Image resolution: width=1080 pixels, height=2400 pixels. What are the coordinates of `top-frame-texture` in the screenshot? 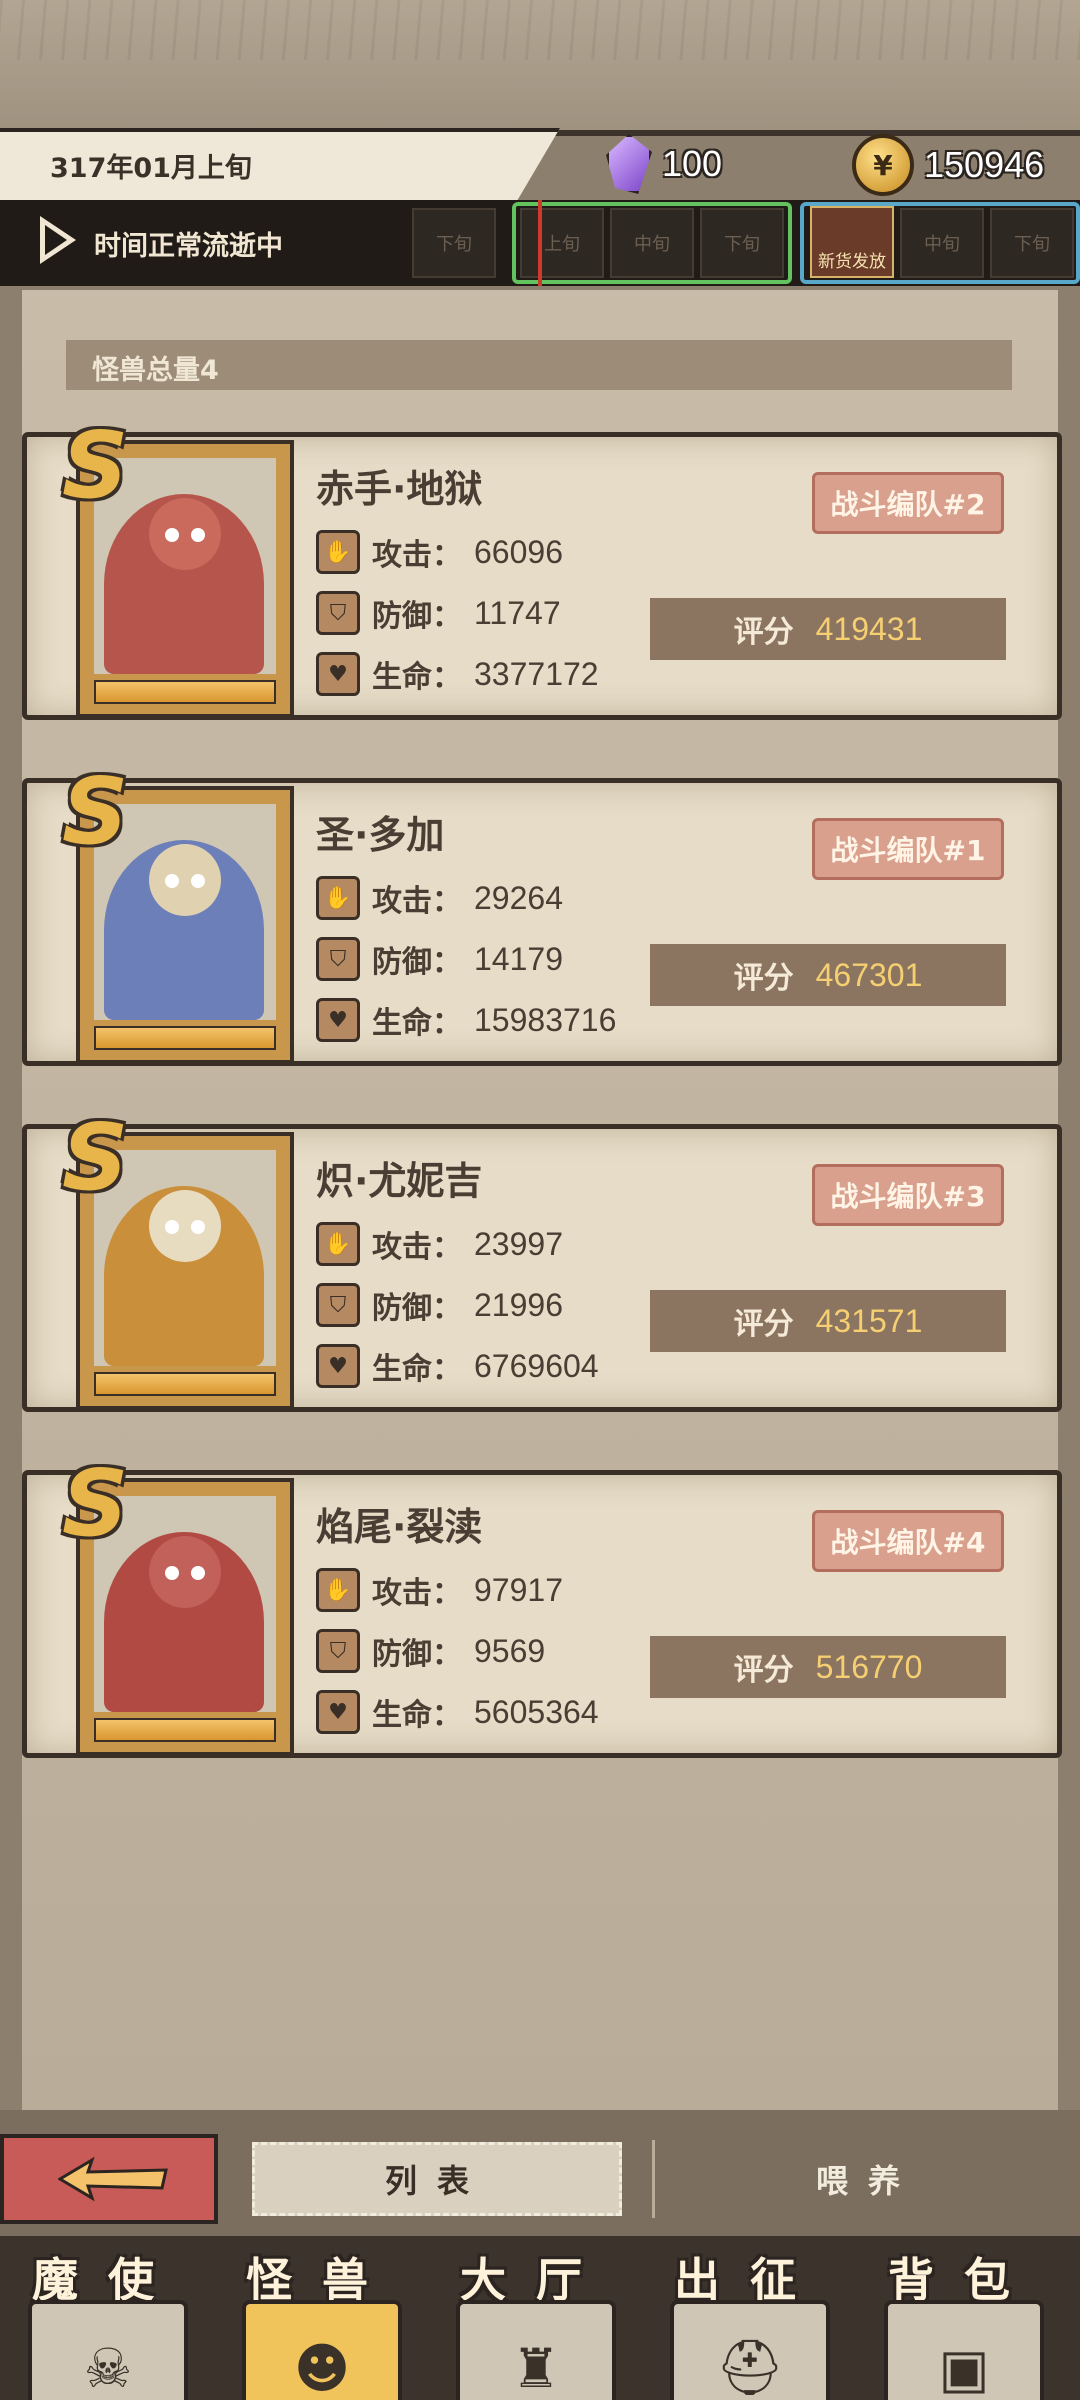 It's located at (540, 30).